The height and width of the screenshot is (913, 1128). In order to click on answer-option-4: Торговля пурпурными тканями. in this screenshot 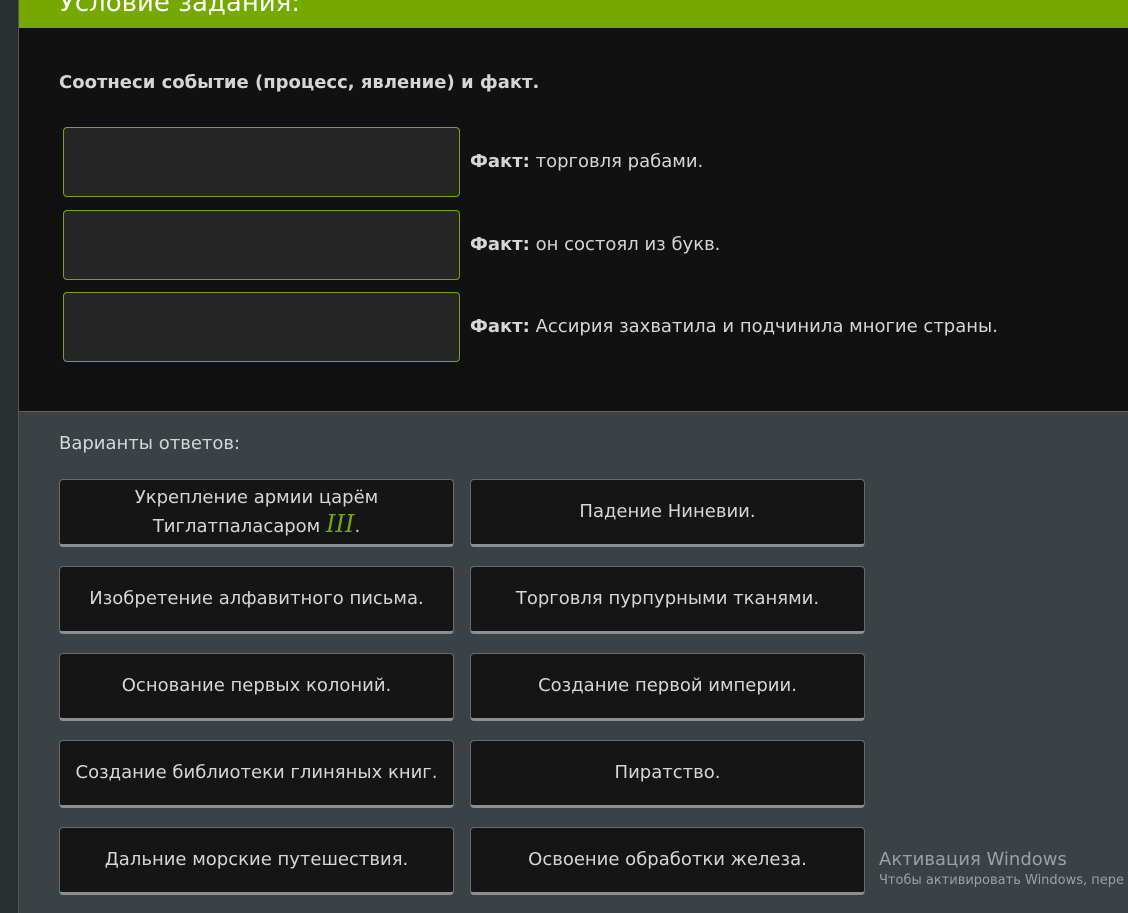, I will do `click(667, 600)`.